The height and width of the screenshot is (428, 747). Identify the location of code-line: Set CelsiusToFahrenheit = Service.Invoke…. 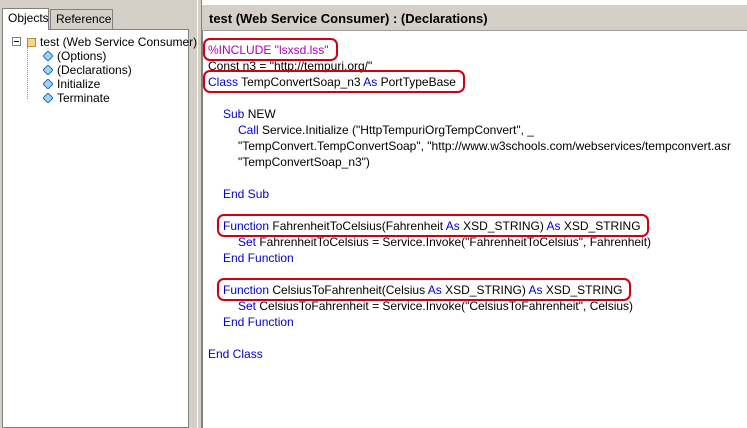
(435, 306).